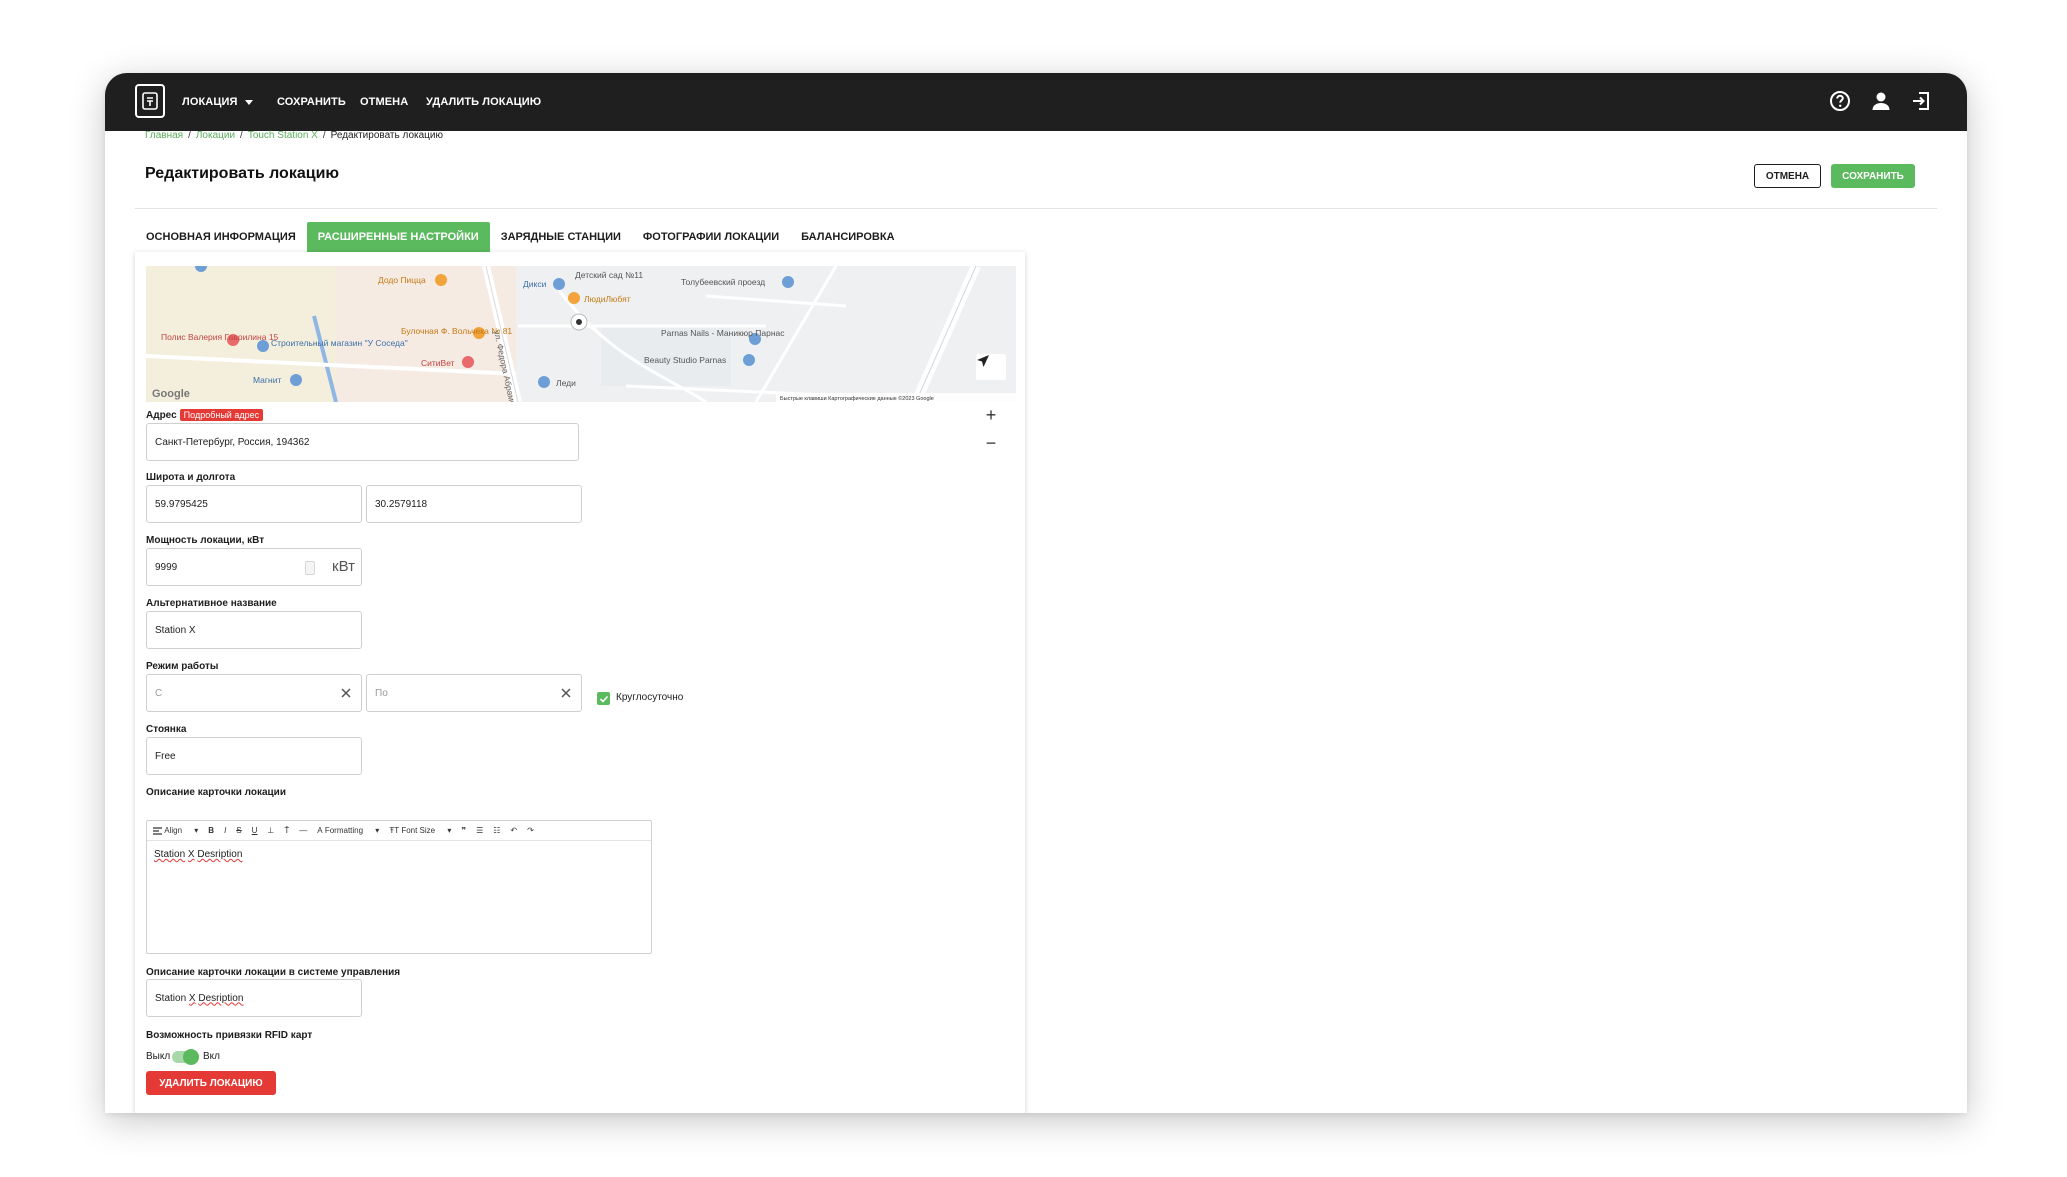 The width and height of the screenshot is (2067, 1177). What do you see at coordinates (991, 443) in the screenshot?
I see `zoom-out-button: −` at bounding box center [991, 443].